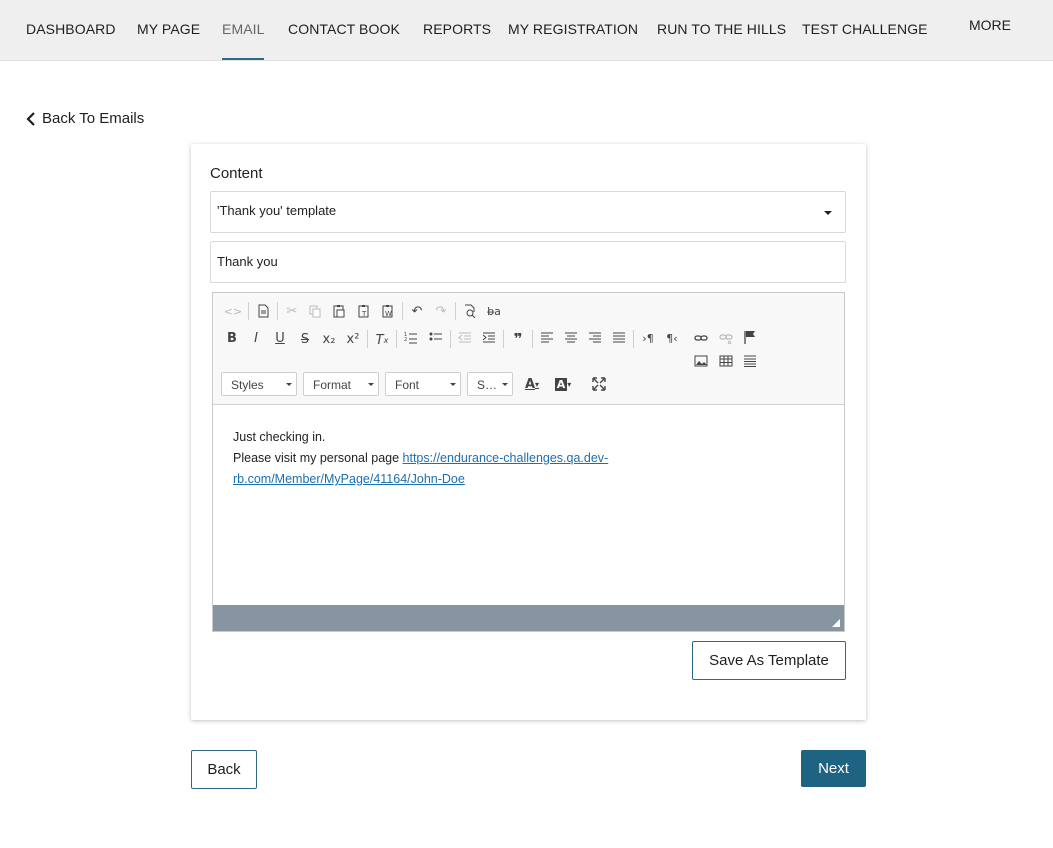 Image resolution: width=1053 pixels, height=848 pixels. I want to click on table-icon, so click(726, 361).